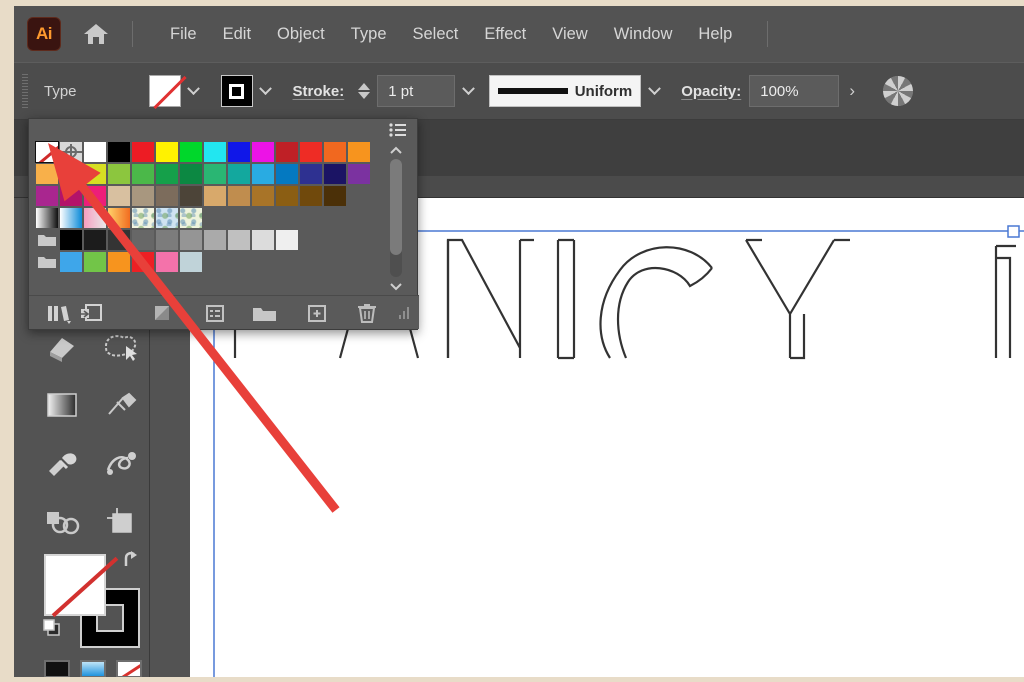 The width and height of the screenshot is (1024, 682). I want to click on color-mode-button, so click(57, 668).